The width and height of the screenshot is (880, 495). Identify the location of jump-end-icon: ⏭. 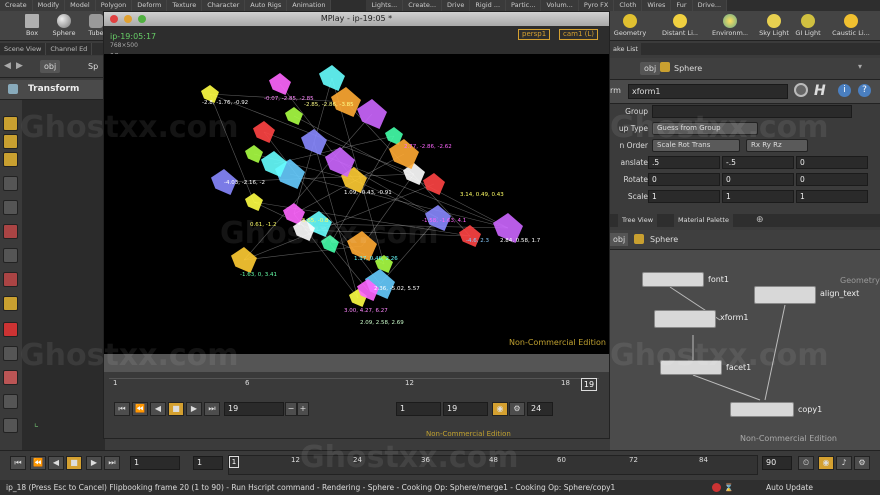
(112, 463).